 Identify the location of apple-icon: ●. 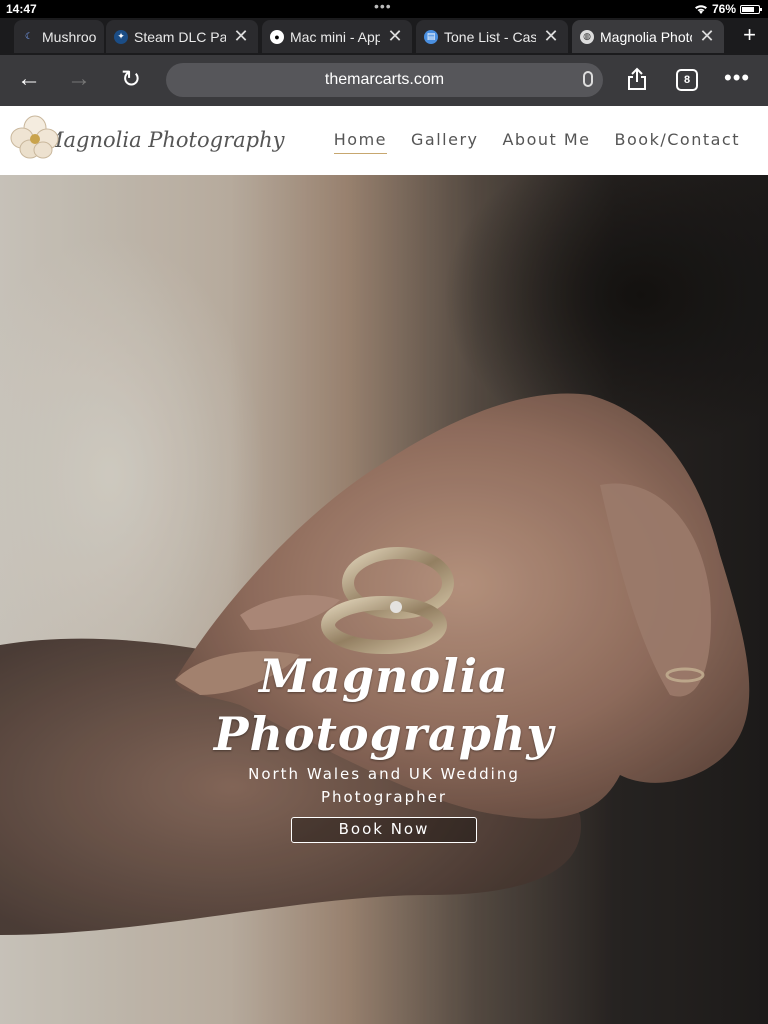
(277, 36).